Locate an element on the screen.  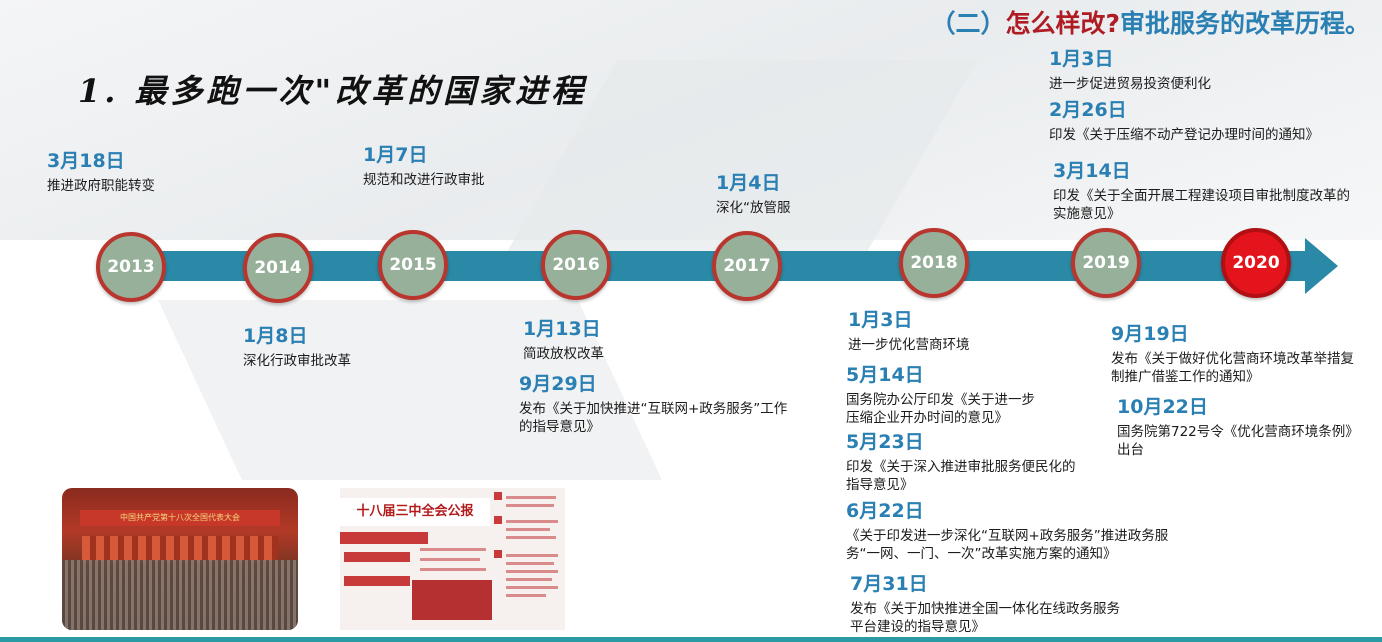
event-date: 5月23日 is located at coordinates (885, 442).